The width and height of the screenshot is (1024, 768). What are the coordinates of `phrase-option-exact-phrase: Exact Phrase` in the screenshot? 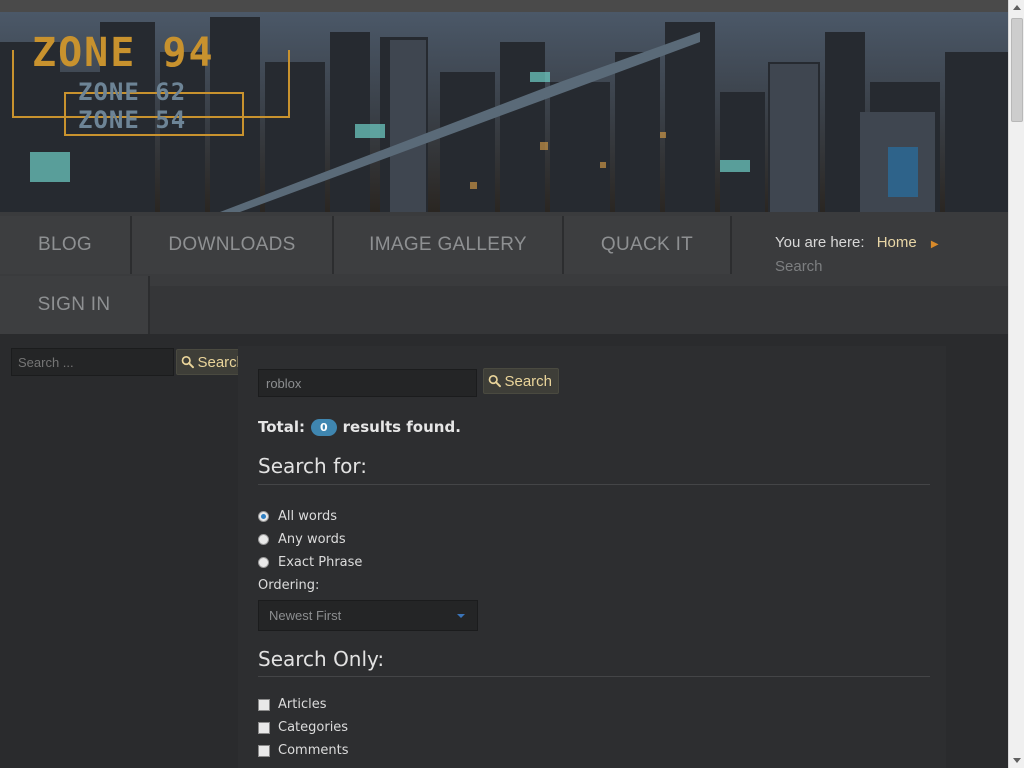 It's located at (310, 562).